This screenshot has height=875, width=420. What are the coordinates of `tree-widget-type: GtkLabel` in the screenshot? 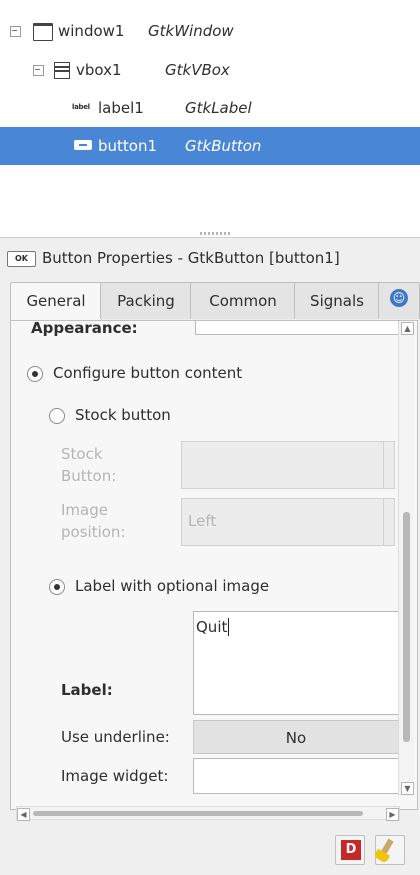 It's located at (218, 108).